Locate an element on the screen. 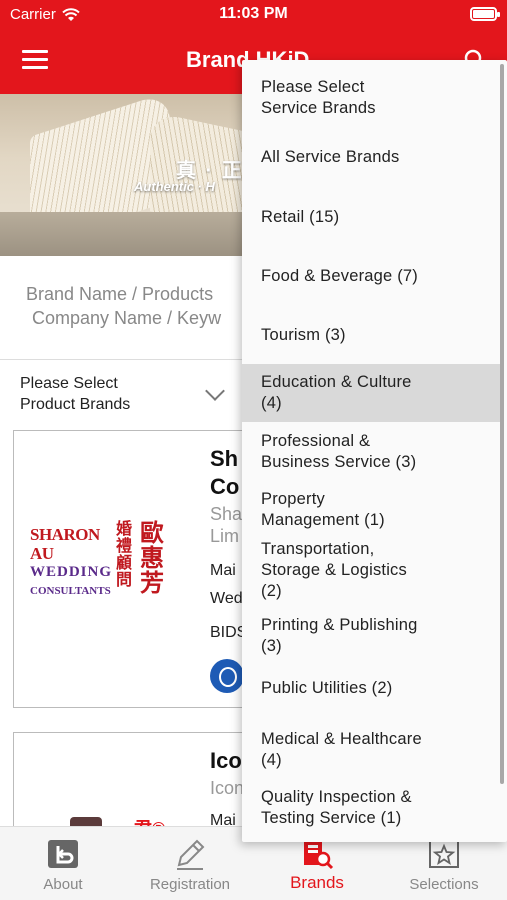 This screenshot has width=507, height=900. dropdown-item: Food & Beverage (7) is located at coordinates (371, 276).